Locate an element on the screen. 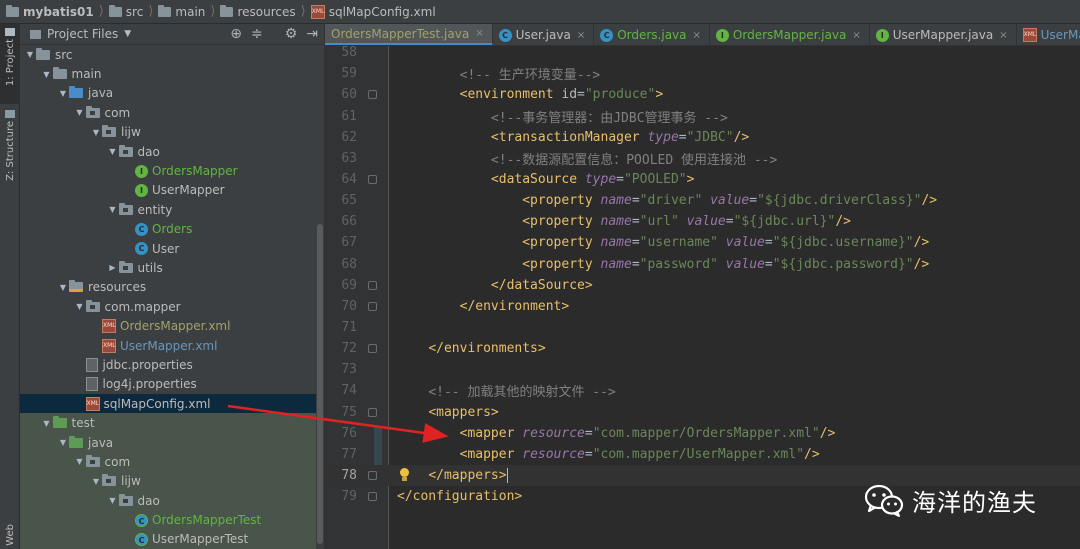 This screenshot has height=549, width=1080. tab-ordersmappertest-java: OrdersMapperTest.java × is located at coordinates (409, 34).